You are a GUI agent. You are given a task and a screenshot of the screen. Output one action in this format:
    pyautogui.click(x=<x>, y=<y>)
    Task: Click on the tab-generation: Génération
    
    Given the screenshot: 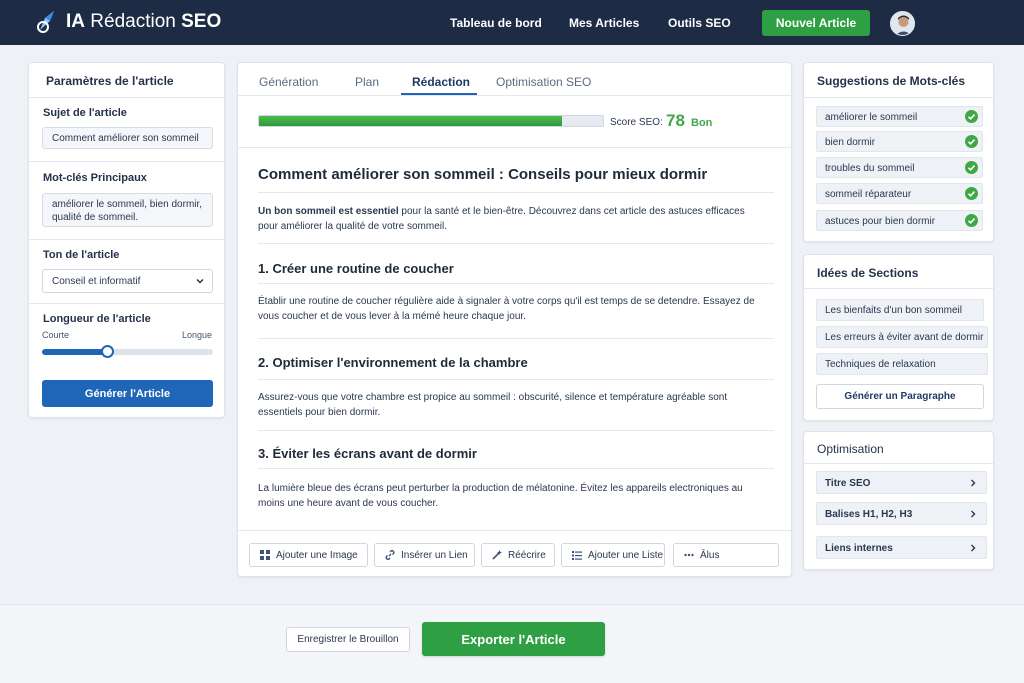 What is the action you would take?
    pyautogui.click(x=288, y=82)
    